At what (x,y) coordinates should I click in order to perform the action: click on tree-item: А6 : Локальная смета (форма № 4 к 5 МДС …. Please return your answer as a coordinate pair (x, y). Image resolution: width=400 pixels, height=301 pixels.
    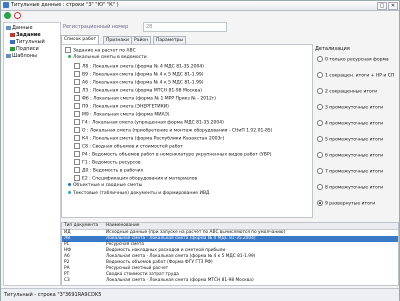
    Looking at the image, I should click on (138, 82).